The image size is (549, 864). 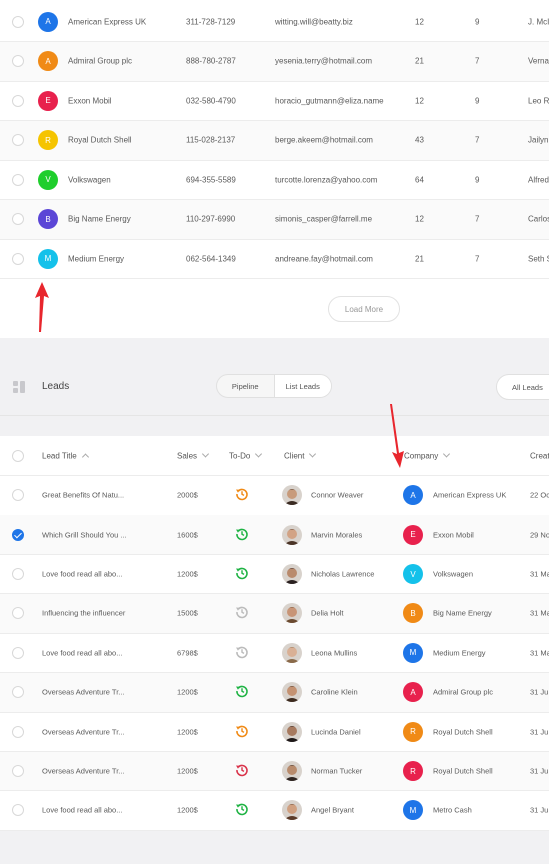 What do you see at coordinates (245, 386) in the screenshot?
I see `tab-pipeline: Pipeline` at bounding box center [245, 386].